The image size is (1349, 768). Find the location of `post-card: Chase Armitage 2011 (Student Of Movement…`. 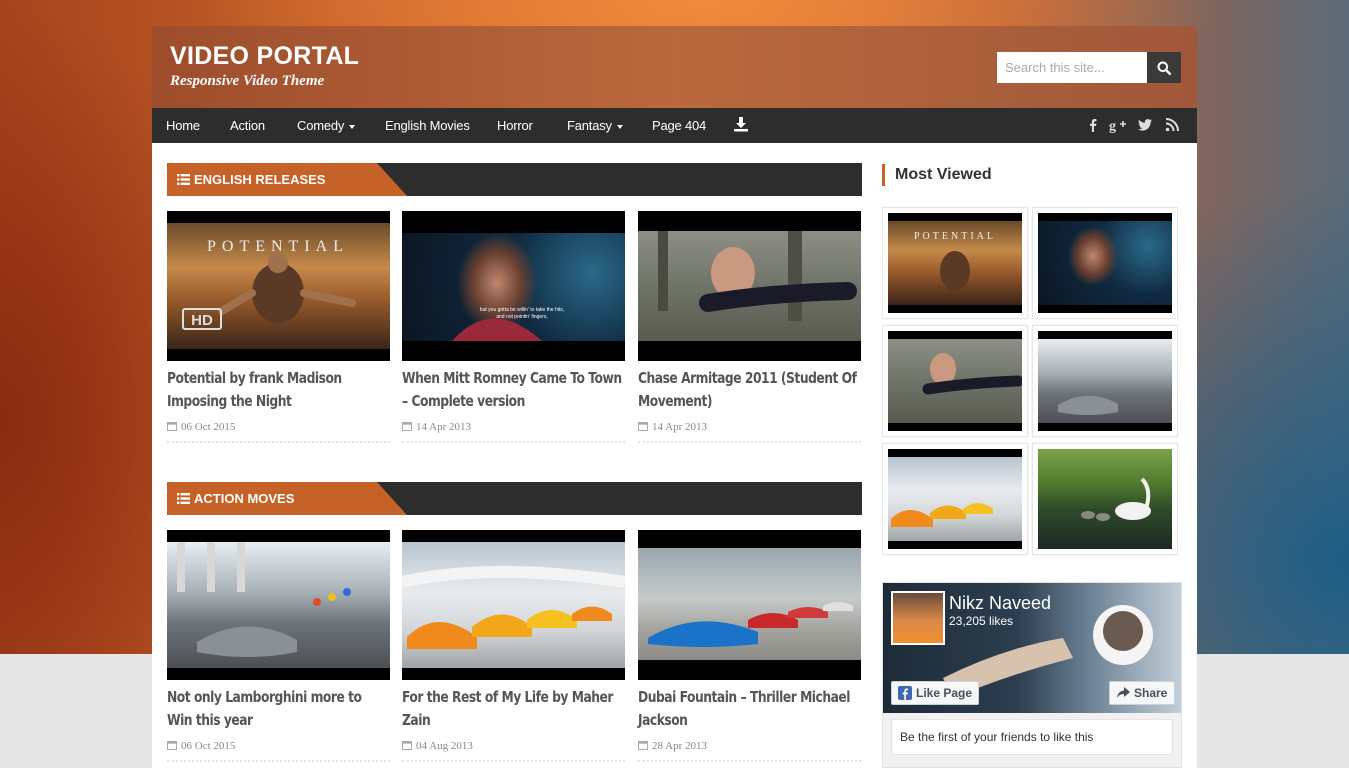

post-card: Chase Armitage 2011 (Student Of Movement… is located at coordinates (749, 327).